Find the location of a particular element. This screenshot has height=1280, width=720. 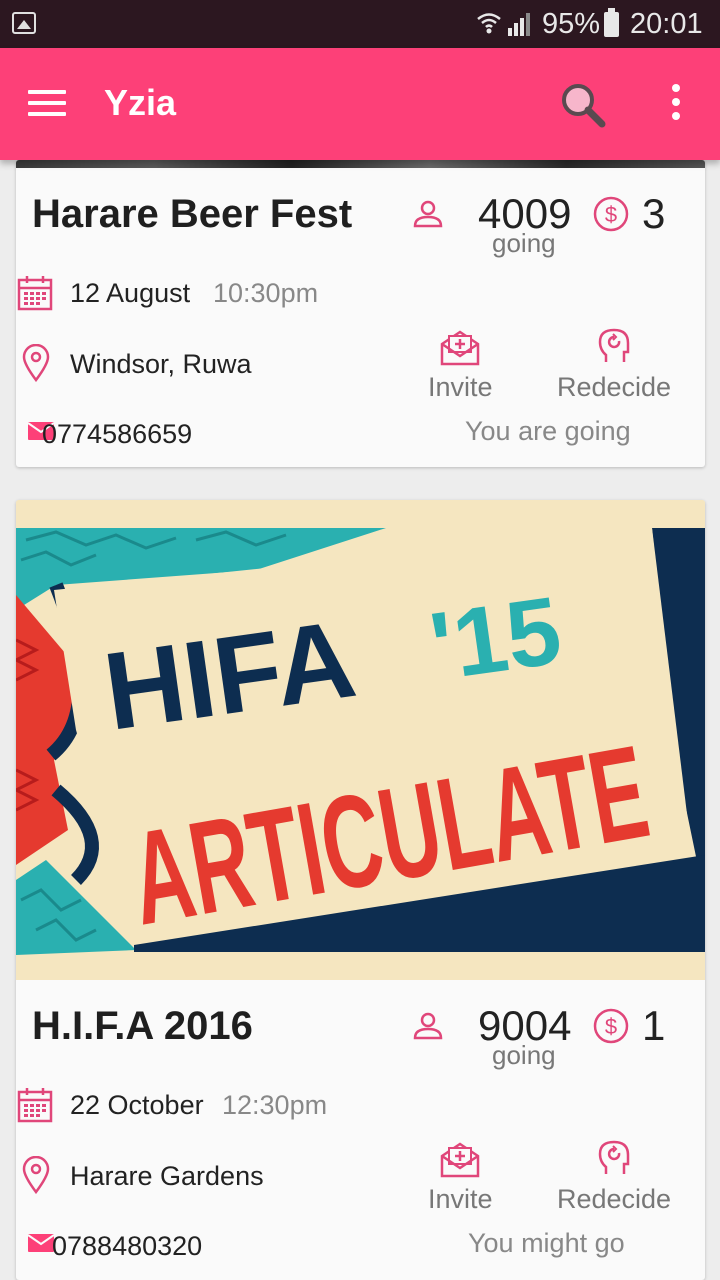

battery-percent: 95% is located at coordinates (571, 24).